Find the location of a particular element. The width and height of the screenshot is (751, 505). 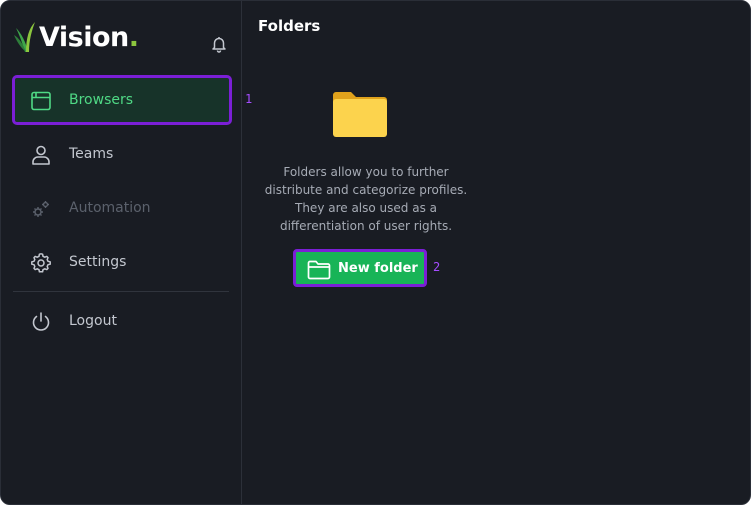

brand-name: Vision is located at coordinates (84, 37).